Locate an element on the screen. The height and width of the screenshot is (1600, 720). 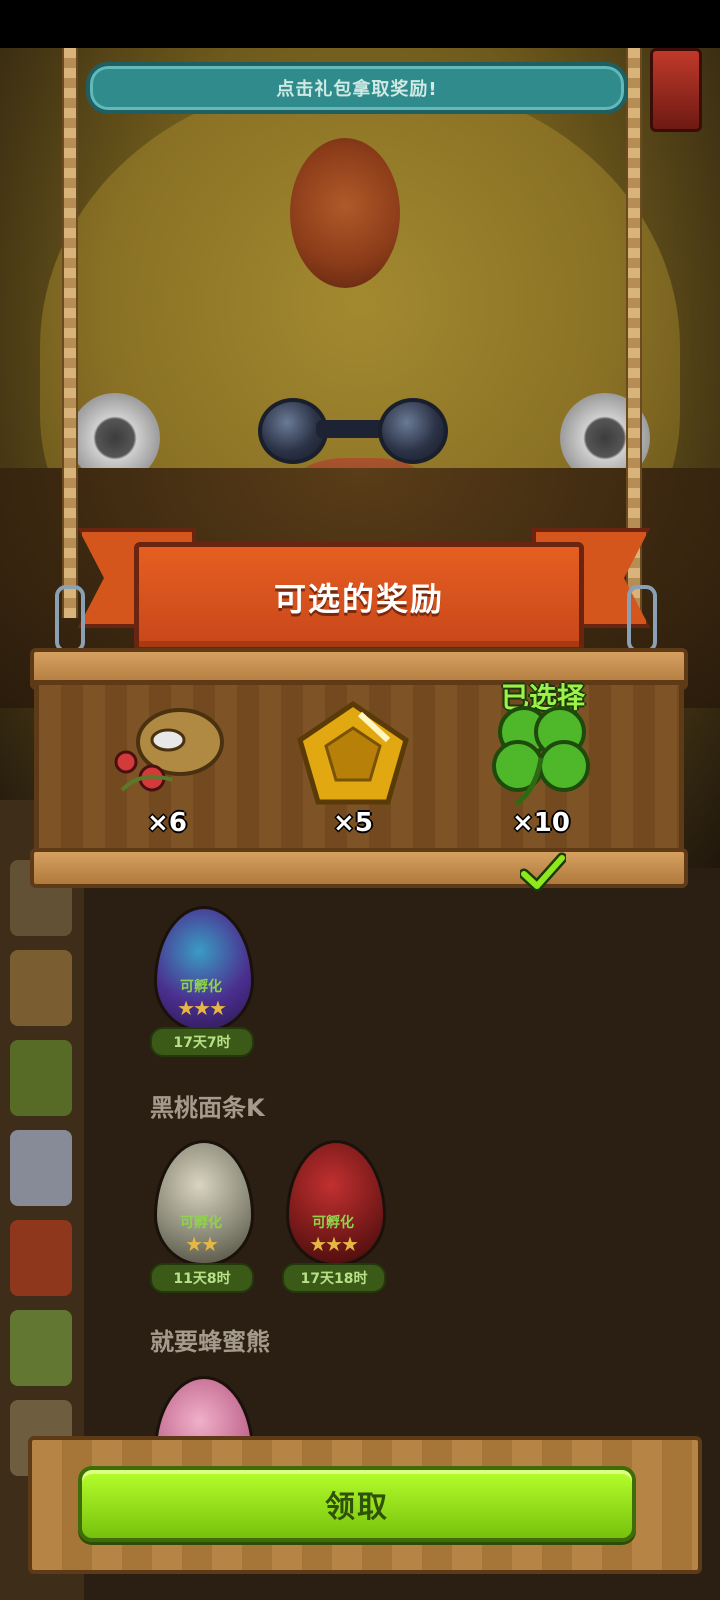
hint-text: 点击礼包拿取奖励! is located at coordinates (357, 89).